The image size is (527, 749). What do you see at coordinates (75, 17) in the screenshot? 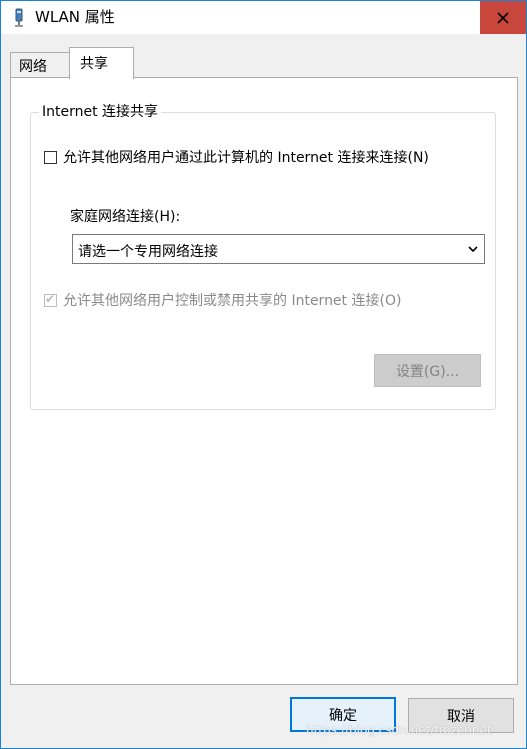
I see `window-title: WLAN 属性` at bounding box center [75, 17].